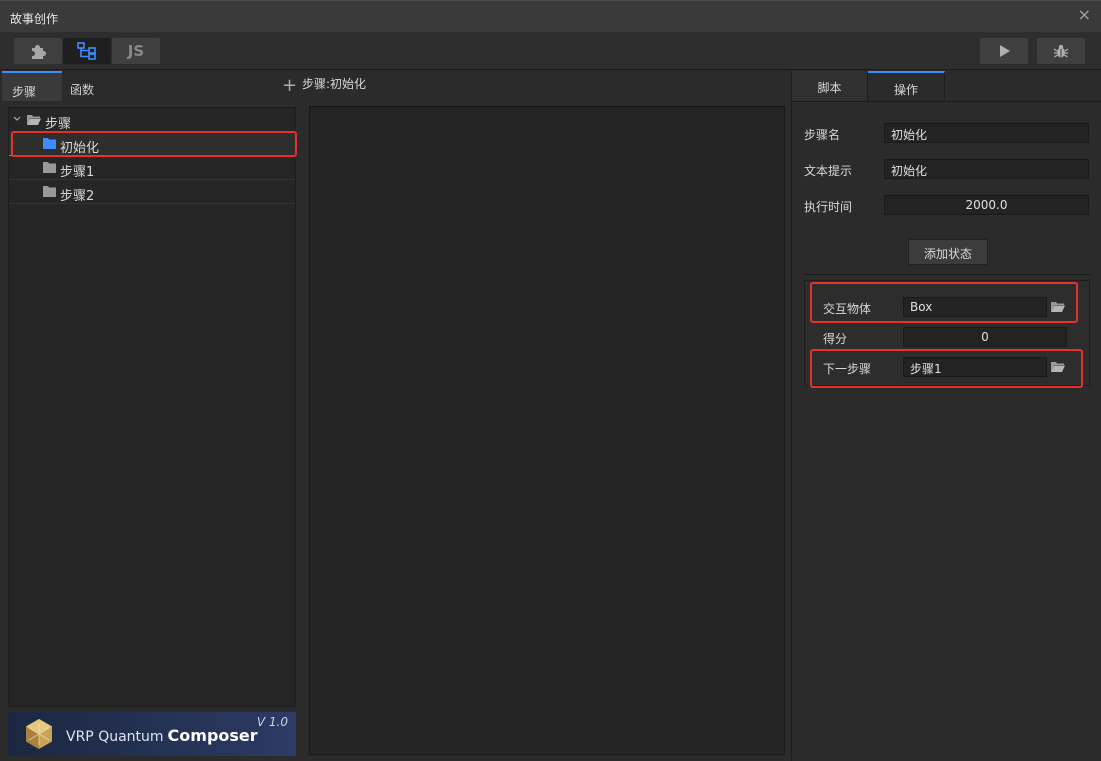 The width and height of the screenshot is (1101, 761). Describe the element at coordinates (550, 16) in the screenshot. I see `title-bar: 故事创作 ×` at that location.